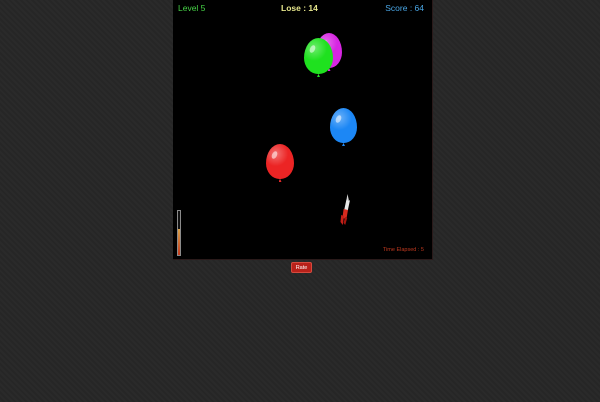  I want to click on dart-icon, so click(345, 210).